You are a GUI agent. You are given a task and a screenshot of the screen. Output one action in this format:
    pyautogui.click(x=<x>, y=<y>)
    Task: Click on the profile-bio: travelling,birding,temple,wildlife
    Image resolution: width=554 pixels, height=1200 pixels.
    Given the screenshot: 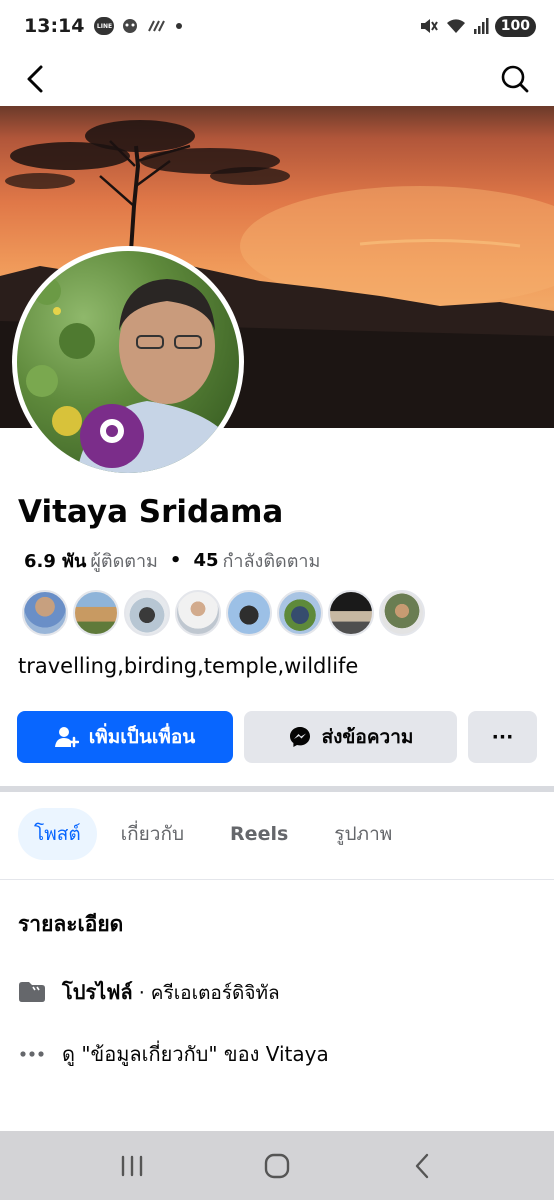 What is the action you would take?
    pyautogui.click(x=188, y=666)
    